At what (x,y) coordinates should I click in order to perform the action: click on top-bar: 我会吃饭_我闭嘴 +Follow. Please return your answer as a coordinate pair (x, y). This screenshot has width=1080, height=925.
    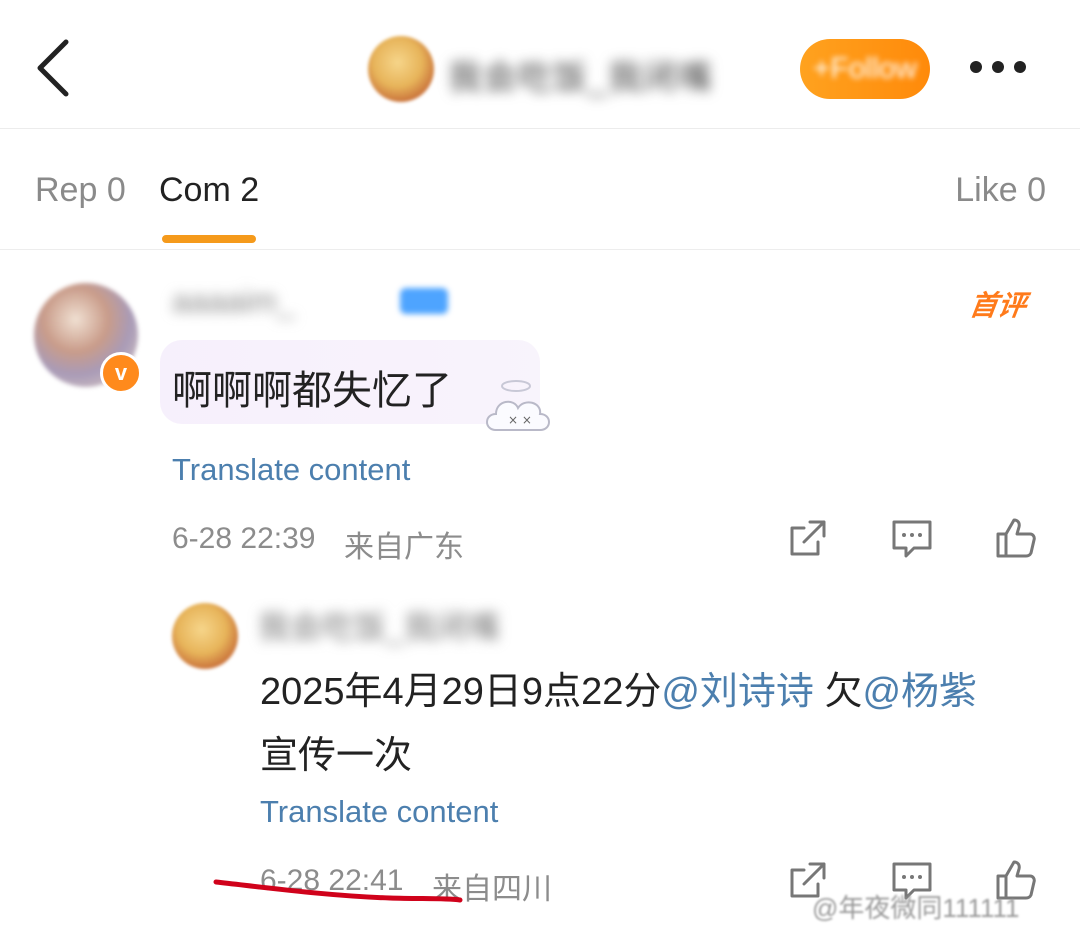
    Looking at the image, I should click on (540, 64).